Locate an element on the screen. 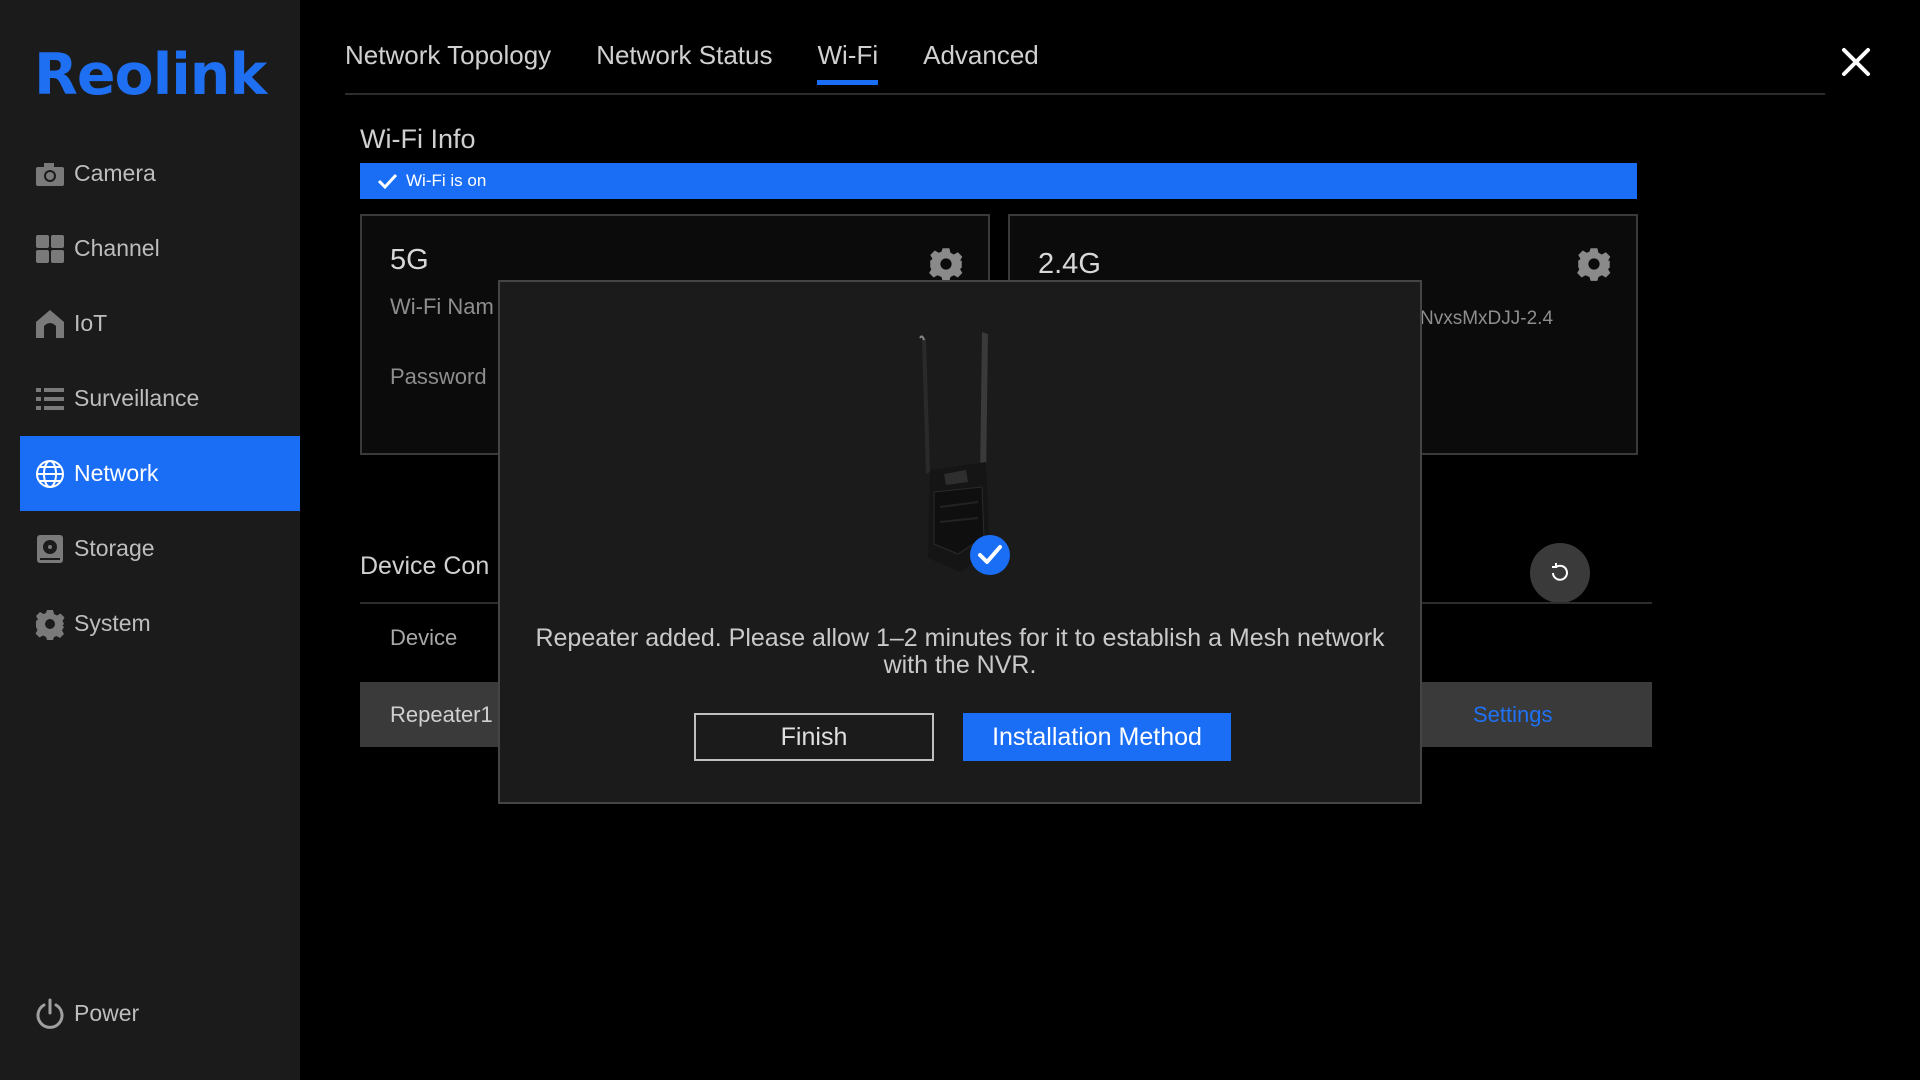 This screenshot has width=1920, height=1080. tab-wifi: Wi-Fi is located at coordinates (847, 64).